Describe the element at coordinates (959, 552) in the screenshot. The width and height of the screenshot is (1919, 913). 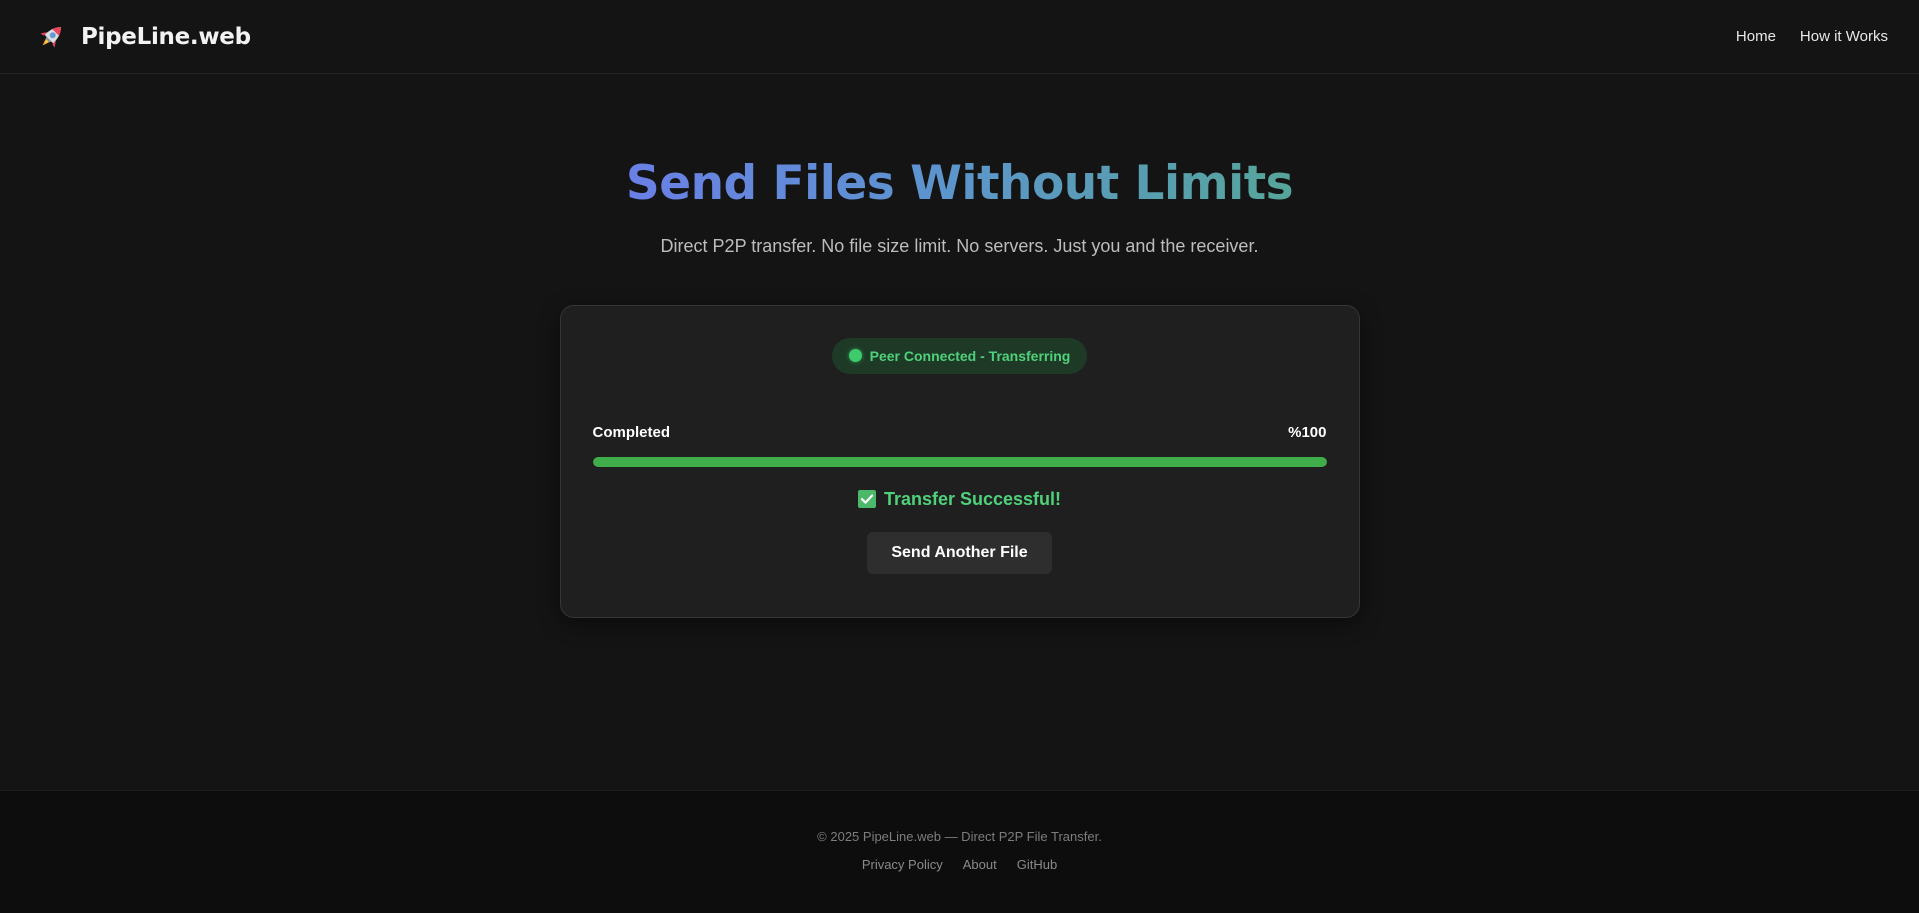
I see `send-another-file-button: Send Another File` at that location.